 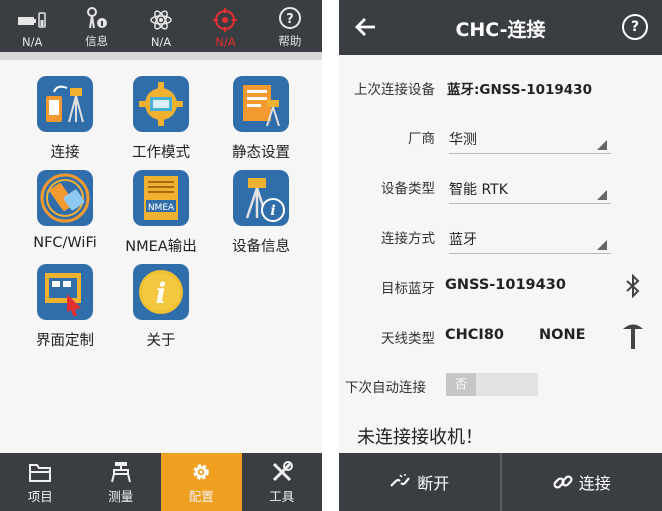 What do you see at coordinates (408, 189) in the screenshot?
I see `device-type-label: 设备类型` at bounding box center [408, 189].